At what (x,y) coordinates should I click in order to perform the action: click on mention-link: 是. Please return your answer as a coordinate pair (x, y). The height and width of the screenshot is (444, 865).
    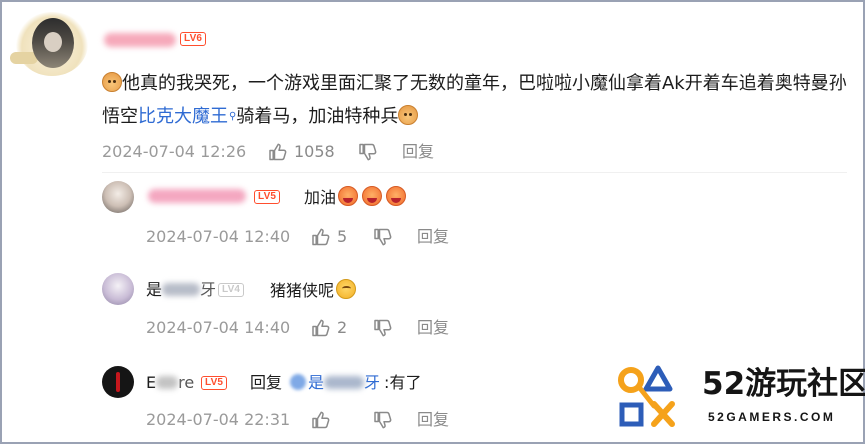
    Looking at the image, I should click on (316, 382).